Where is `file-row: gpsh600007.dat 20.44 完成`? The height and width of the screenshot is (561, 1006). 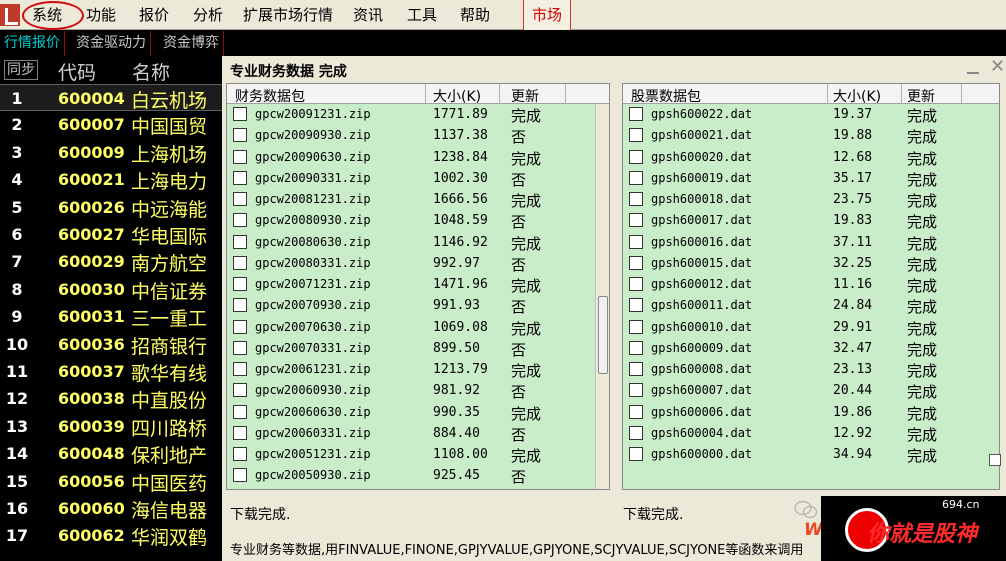 file-row: gpsh600007.dat 20.44 完成 is located at coordinates (811, 390).